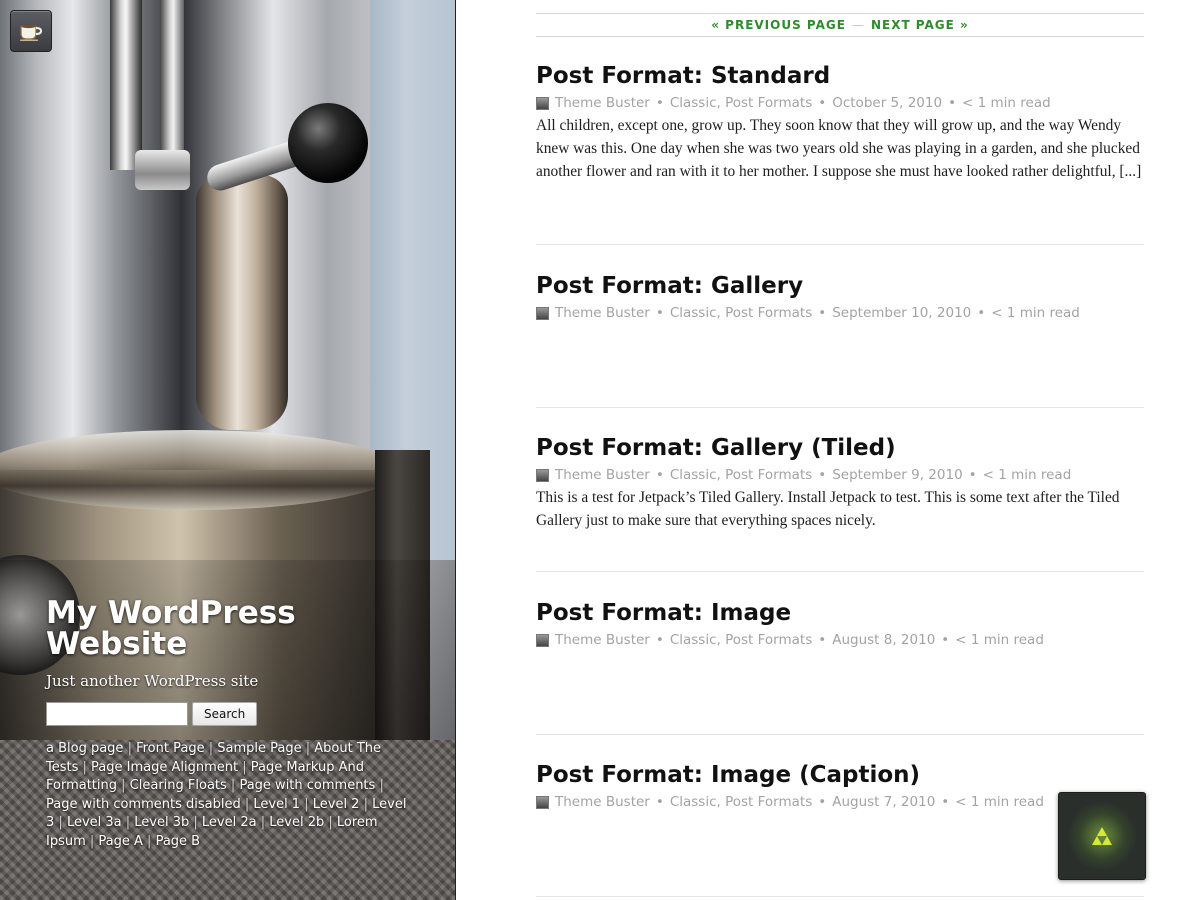 The width and height of the screenshot is (1200, 900). I want to click on post-title: Post Format: Gallery (Tiled), so click(840, 448).